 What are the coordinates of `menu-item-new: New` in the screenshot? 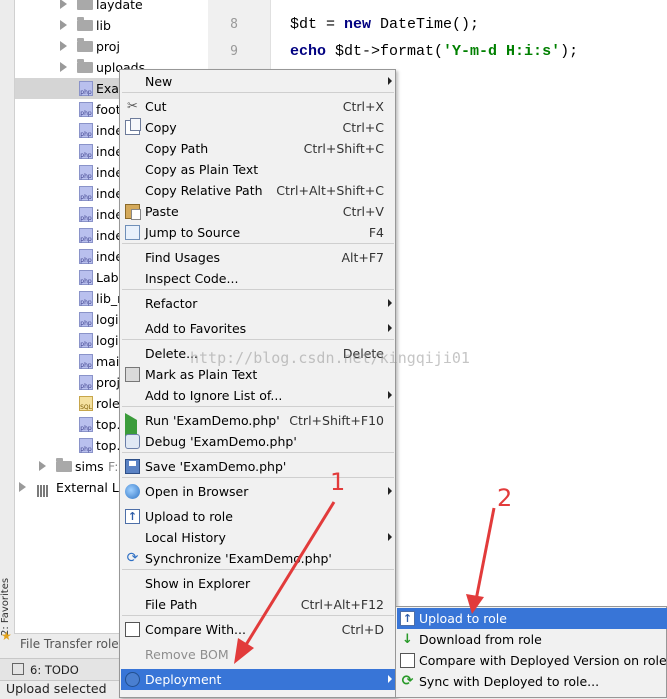 It's located at (258, 81).